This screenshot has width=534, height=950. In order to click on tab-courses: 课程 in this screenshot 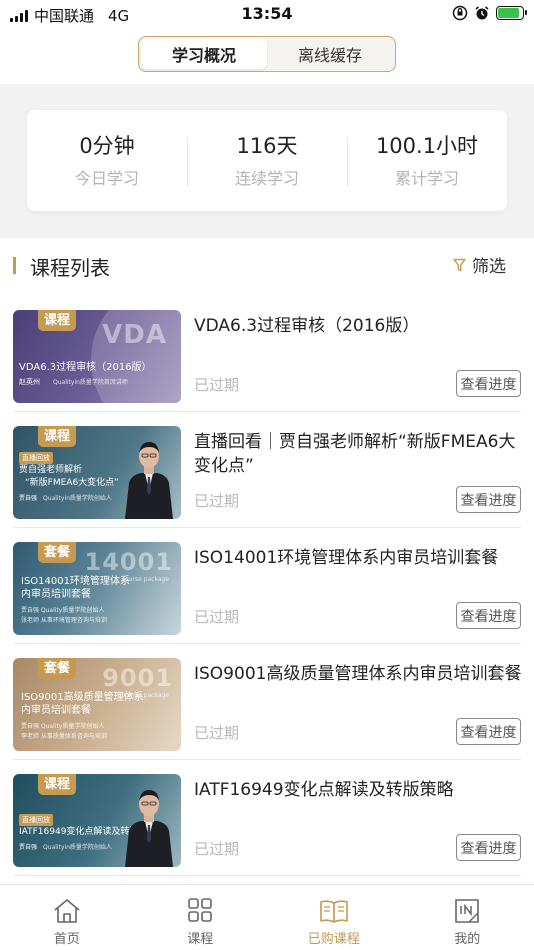, I will do `click(201, 917)`.